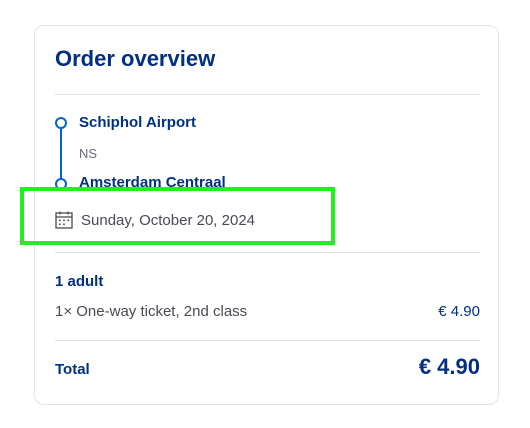 The height and width of the screenshot is (428, 530). Describe the element at coordinates (137, 122) in the screenshot. I see `origin-station: Schiphol Airport` at that location.